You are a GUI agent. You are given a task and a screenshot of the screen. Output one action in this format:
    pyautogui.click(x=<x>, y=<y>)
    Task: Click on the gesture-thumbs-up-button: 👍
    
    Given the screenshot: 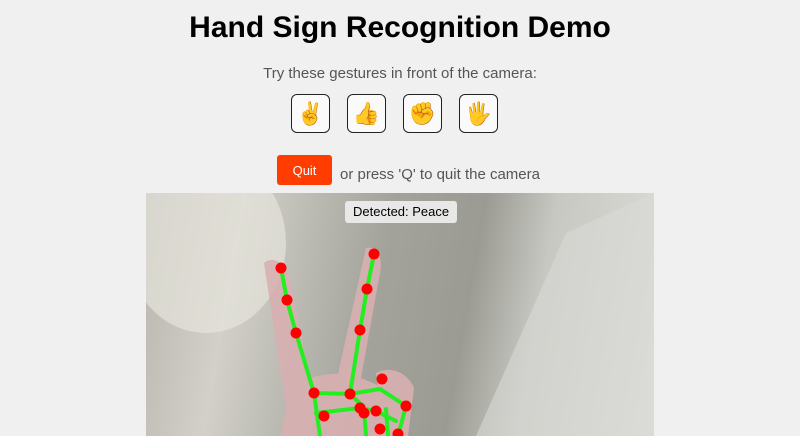 What is the action you would take?
    pyautogui.click(x=366, y=113)
    